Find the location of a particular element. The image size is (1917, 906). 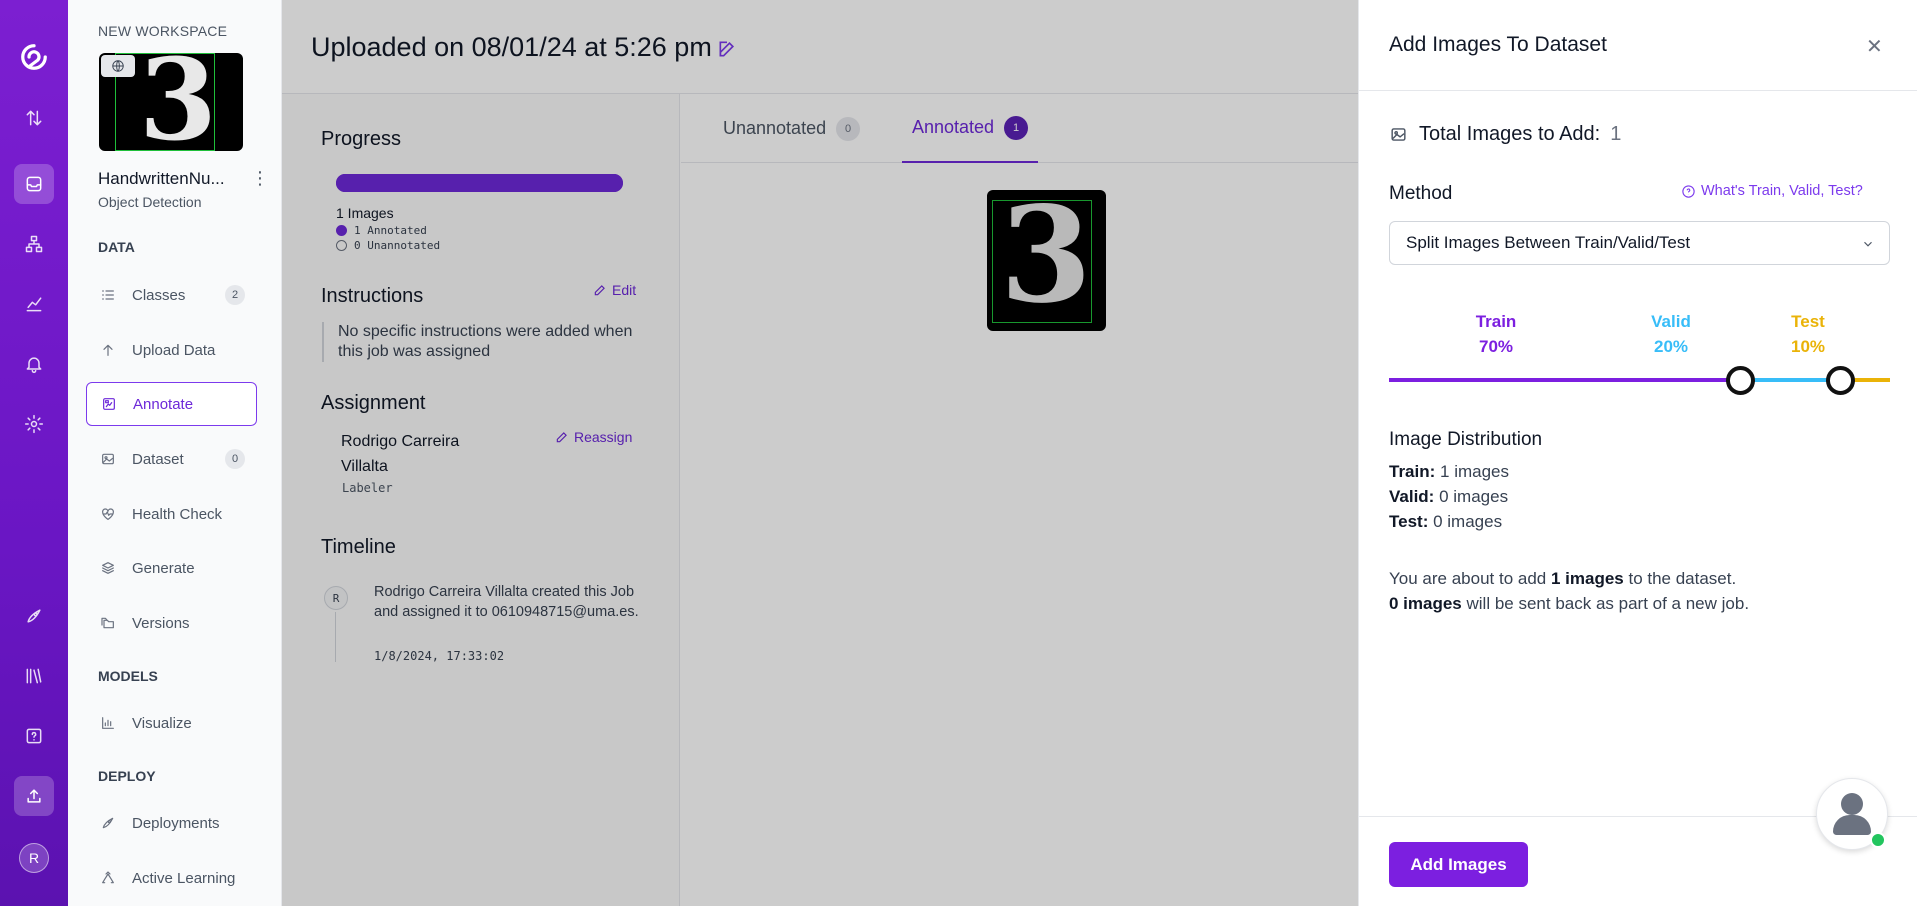

sidebar-item-label: Classes is located at coordinates (159, 295).